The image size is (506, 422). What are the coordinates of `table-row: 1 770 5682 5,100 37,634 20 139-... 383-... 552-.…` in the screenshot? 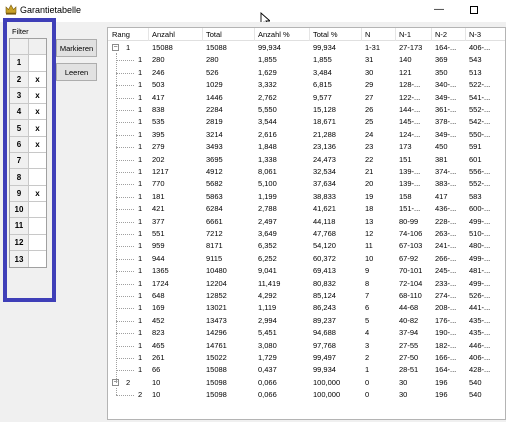 It's located at (306, 184).